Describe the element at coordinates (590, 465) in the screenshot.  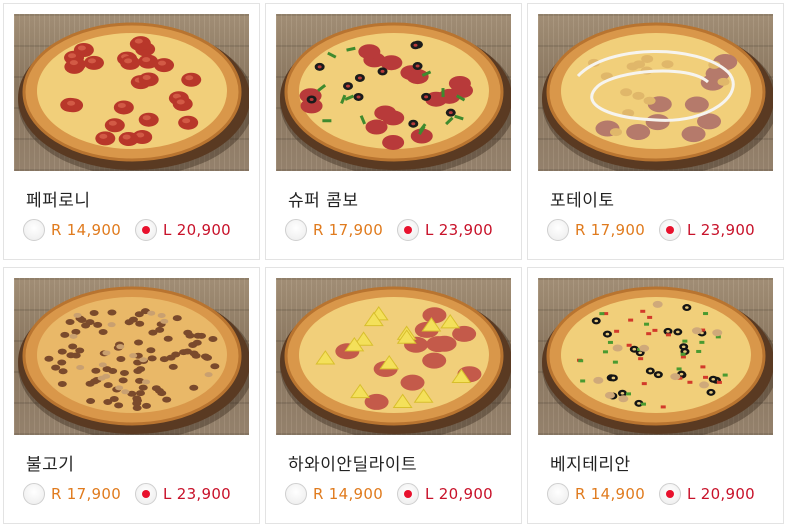
I see `pizza-name: 베지테리안` at that location.